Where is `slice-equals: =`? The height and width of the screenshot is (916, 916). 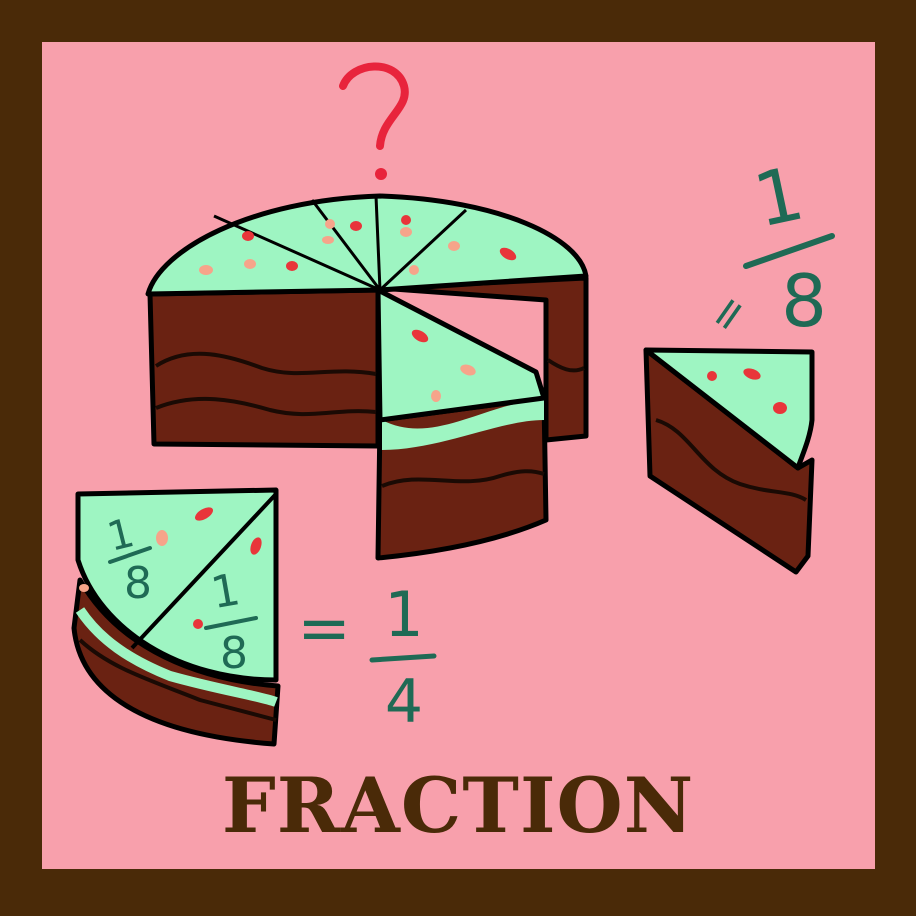
slice-equals: = is located at coordinates (728, 313).